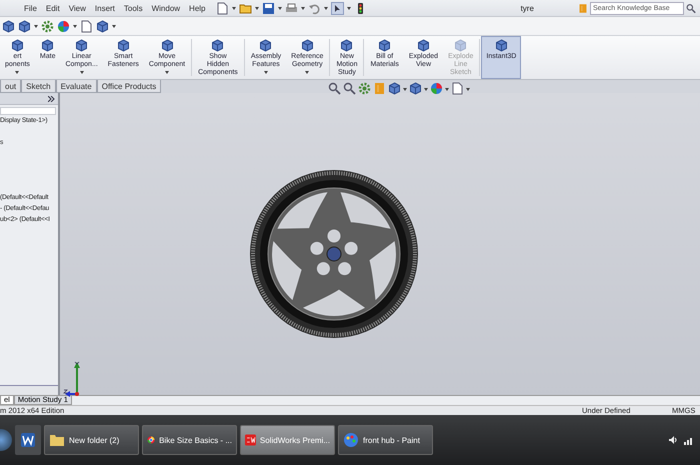  I want to click on menu-item: Insert, so click(104, 8).